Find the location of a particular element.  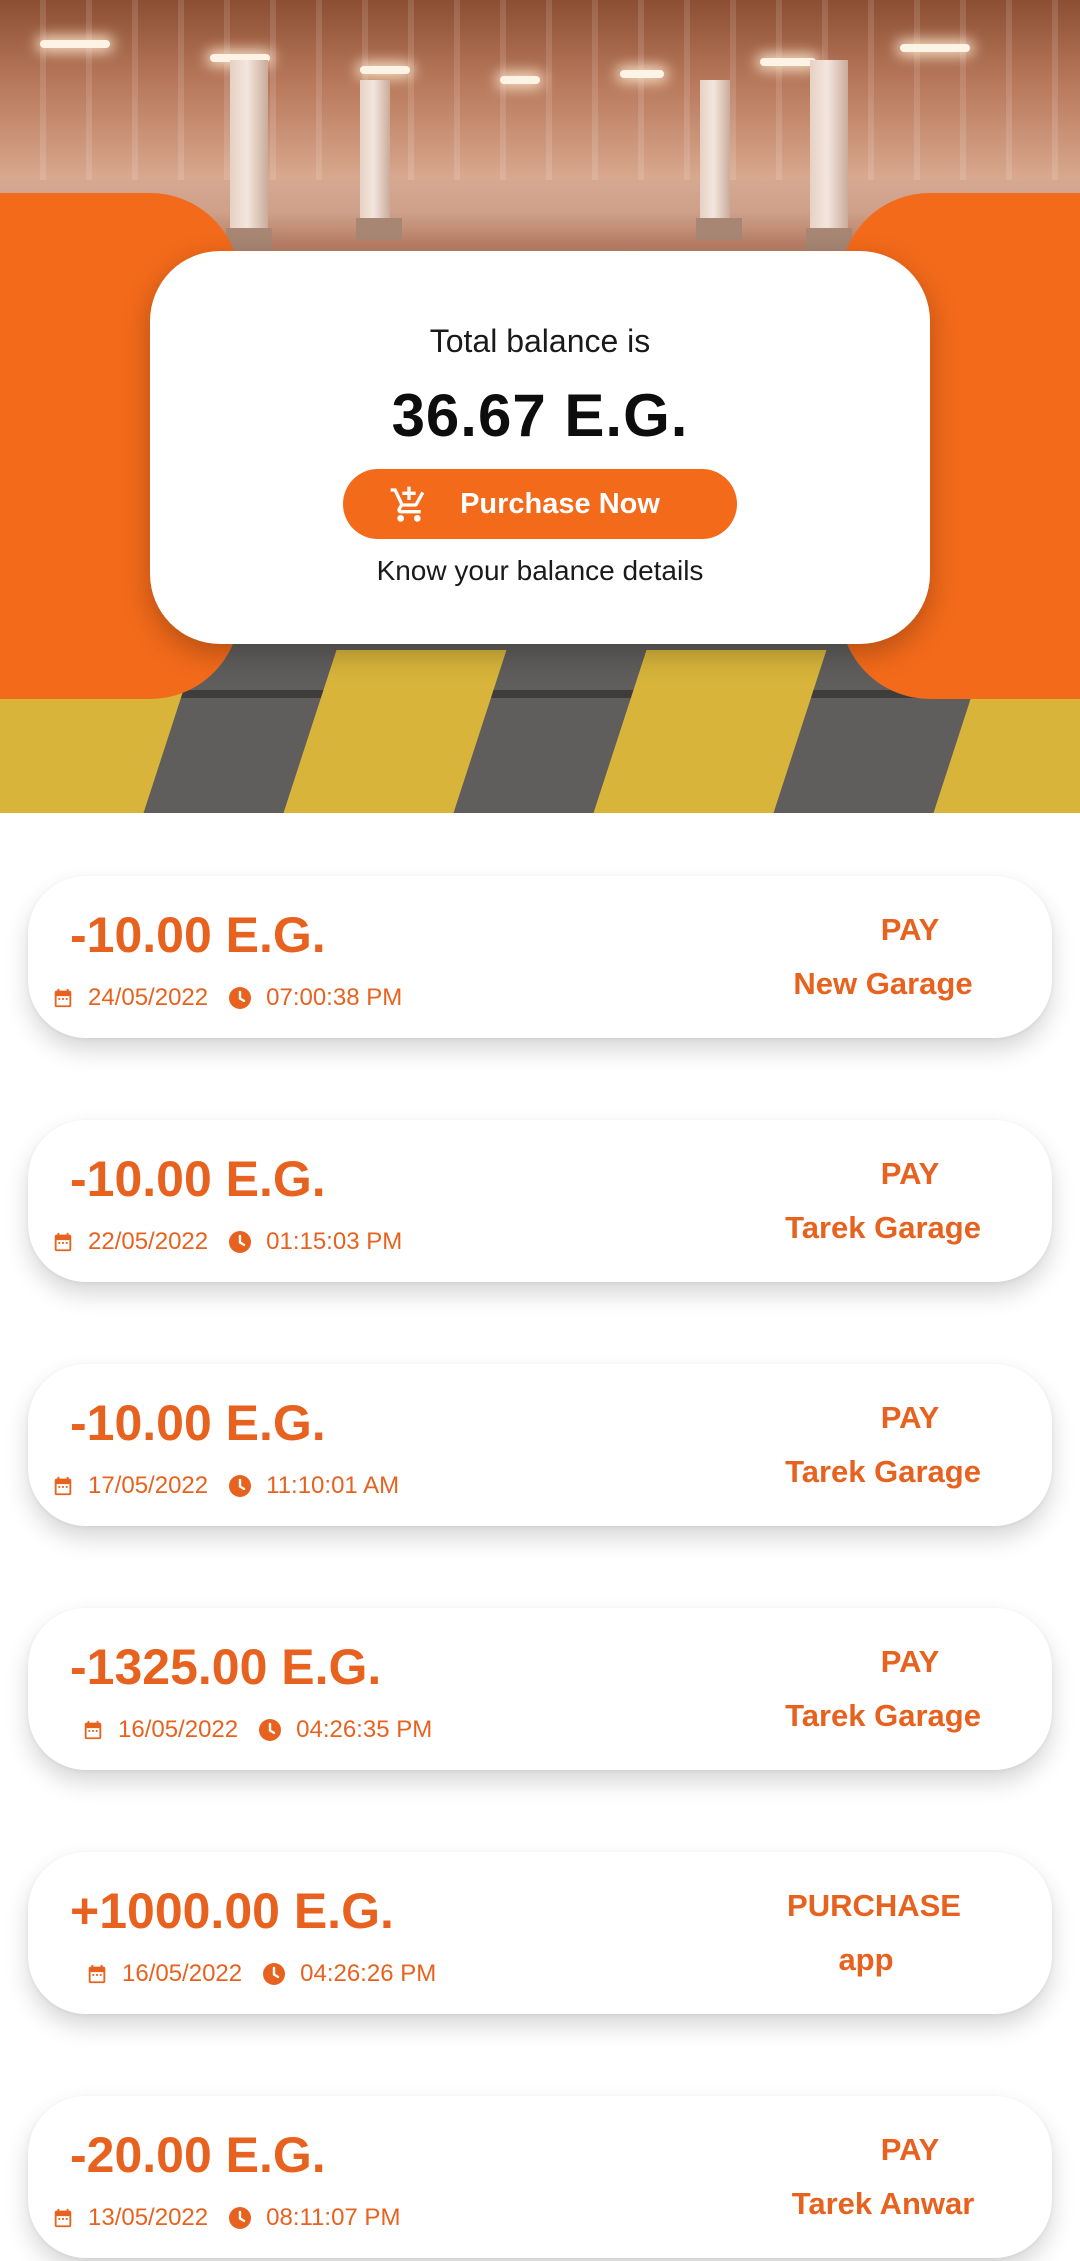

transaction-meta: 13/05/2022 08:11:07 PM is located at coordinates (226, 2218).